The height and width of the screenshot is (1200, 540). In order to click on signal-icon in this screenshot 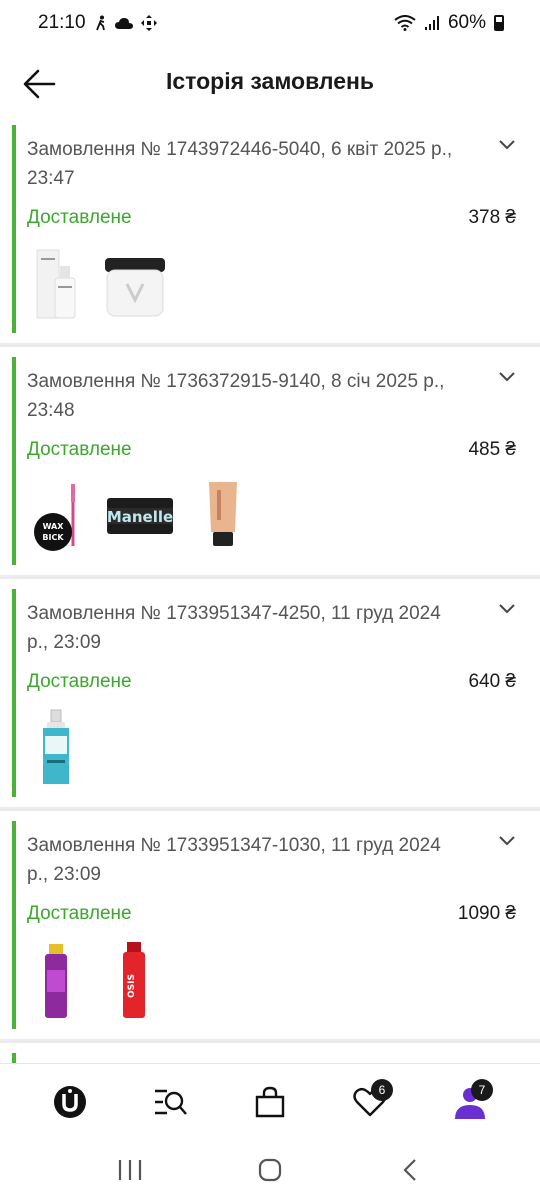, I will do `click(431, 23)`.